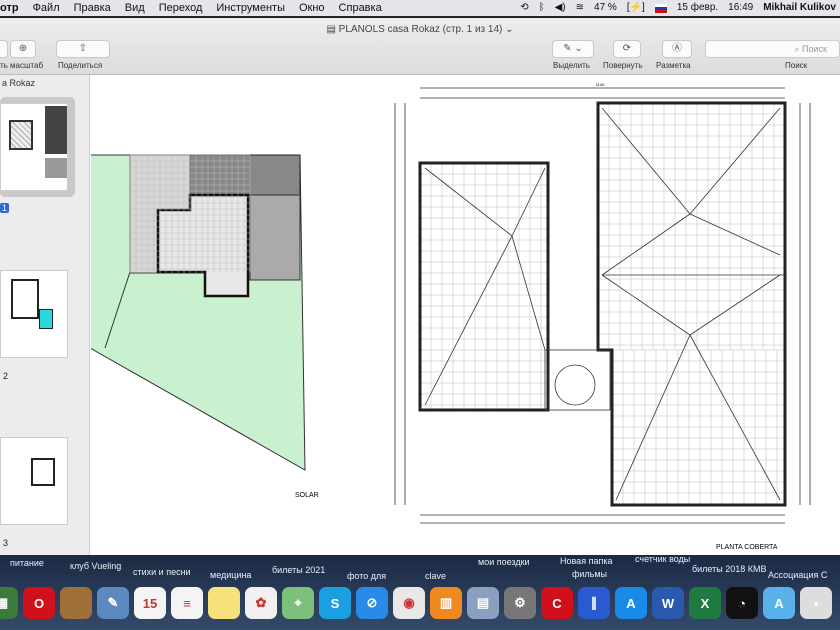 The height and width of the screenshot is (630, 840). I want to click on roof-left, so click(484, 286).